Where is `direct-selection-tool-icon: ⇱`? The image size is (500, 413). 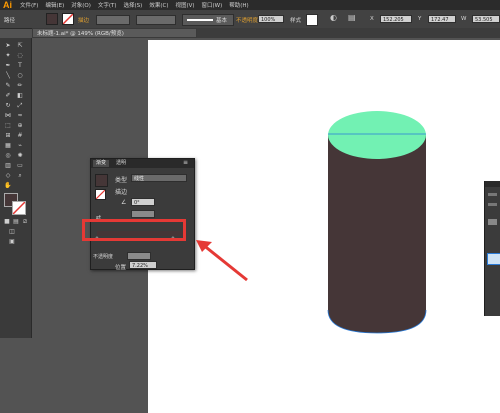 direct-selection-tool-icon: ⇱ is located at coordinates (20, 45).